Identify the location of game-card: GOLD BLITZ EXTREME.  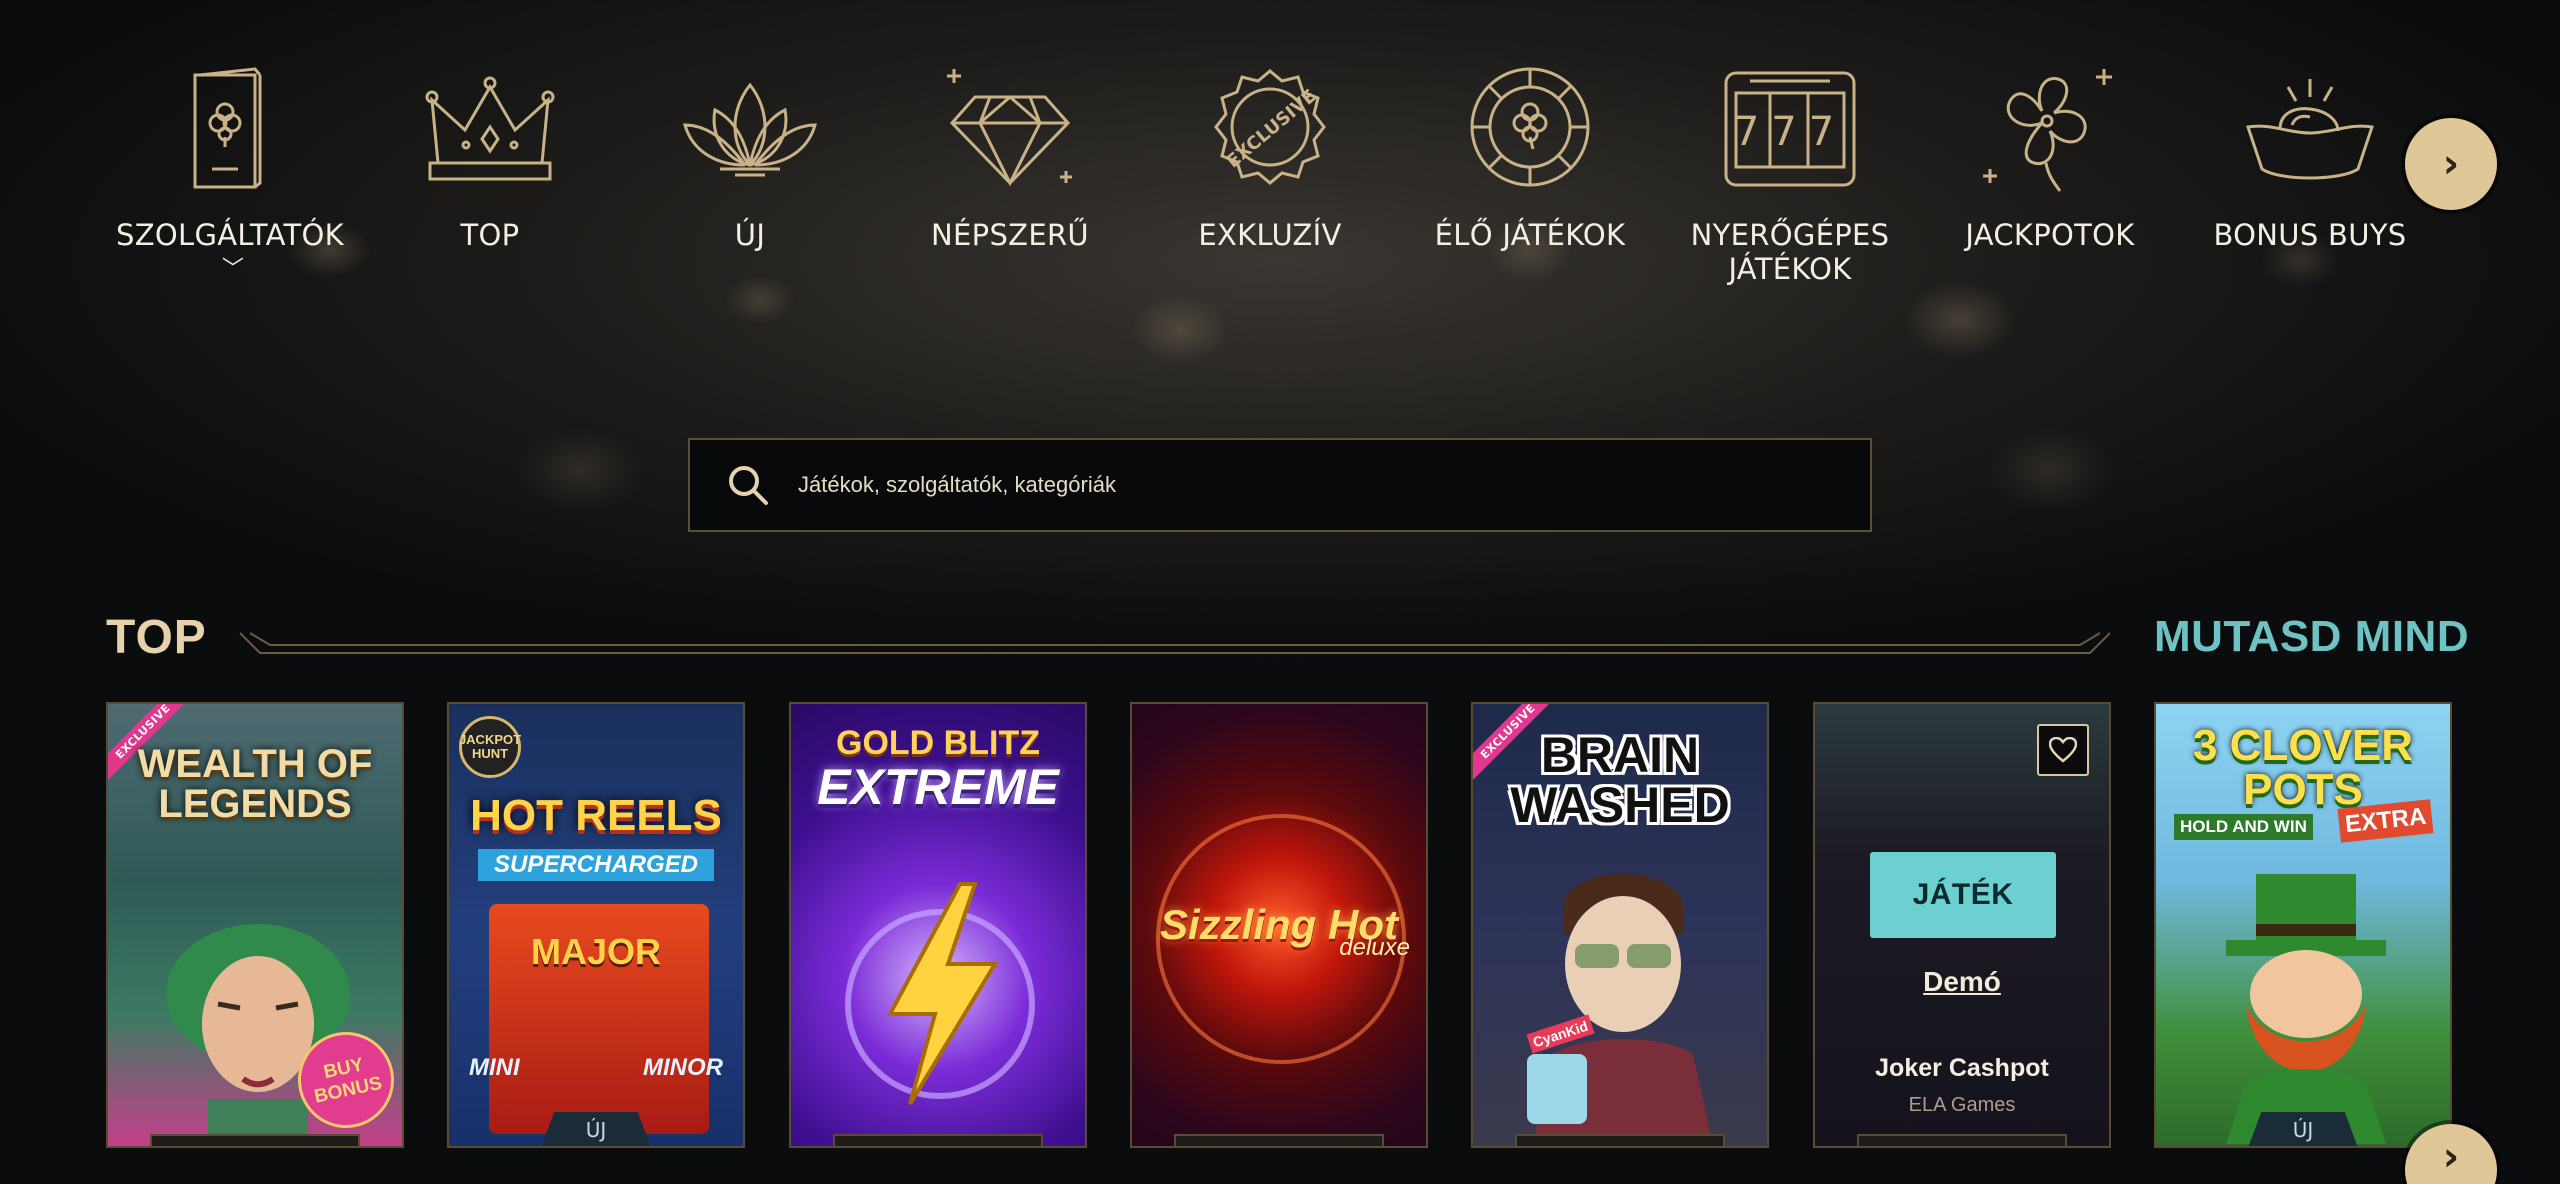
(938, 925).